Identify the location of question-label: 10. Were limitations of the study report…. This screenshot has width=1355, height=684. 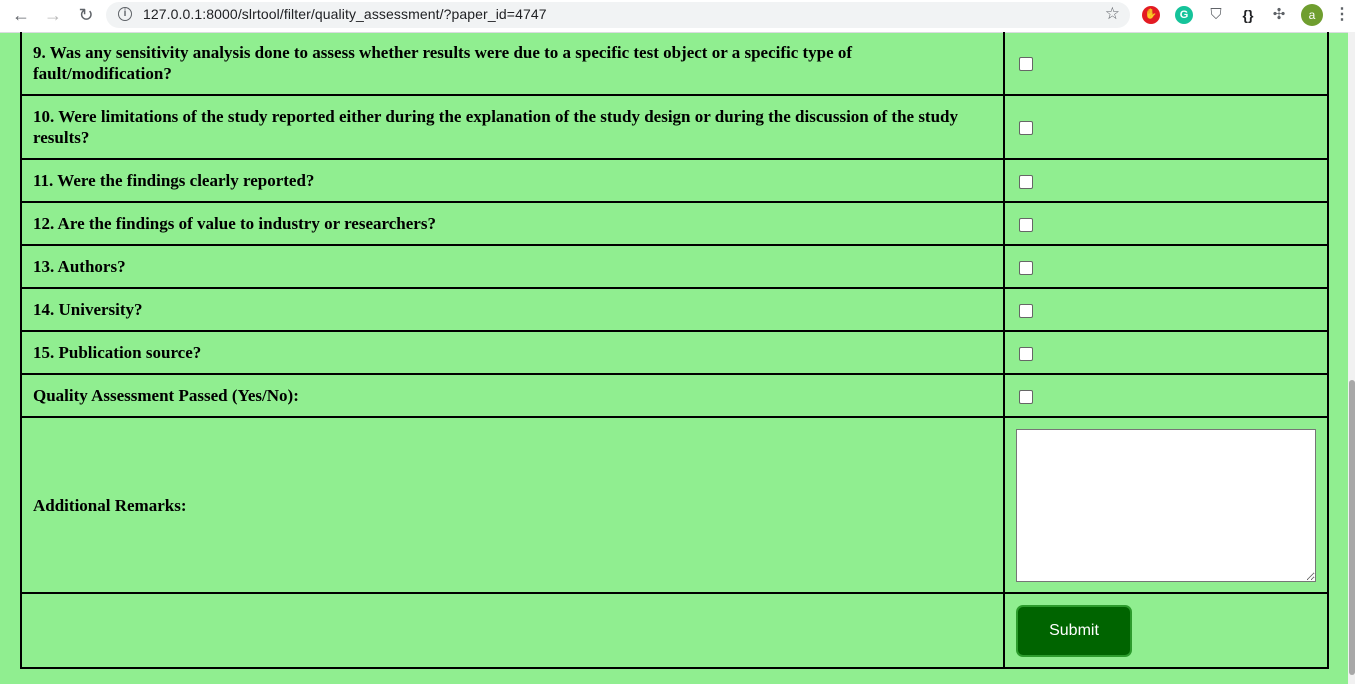
(512, 127).